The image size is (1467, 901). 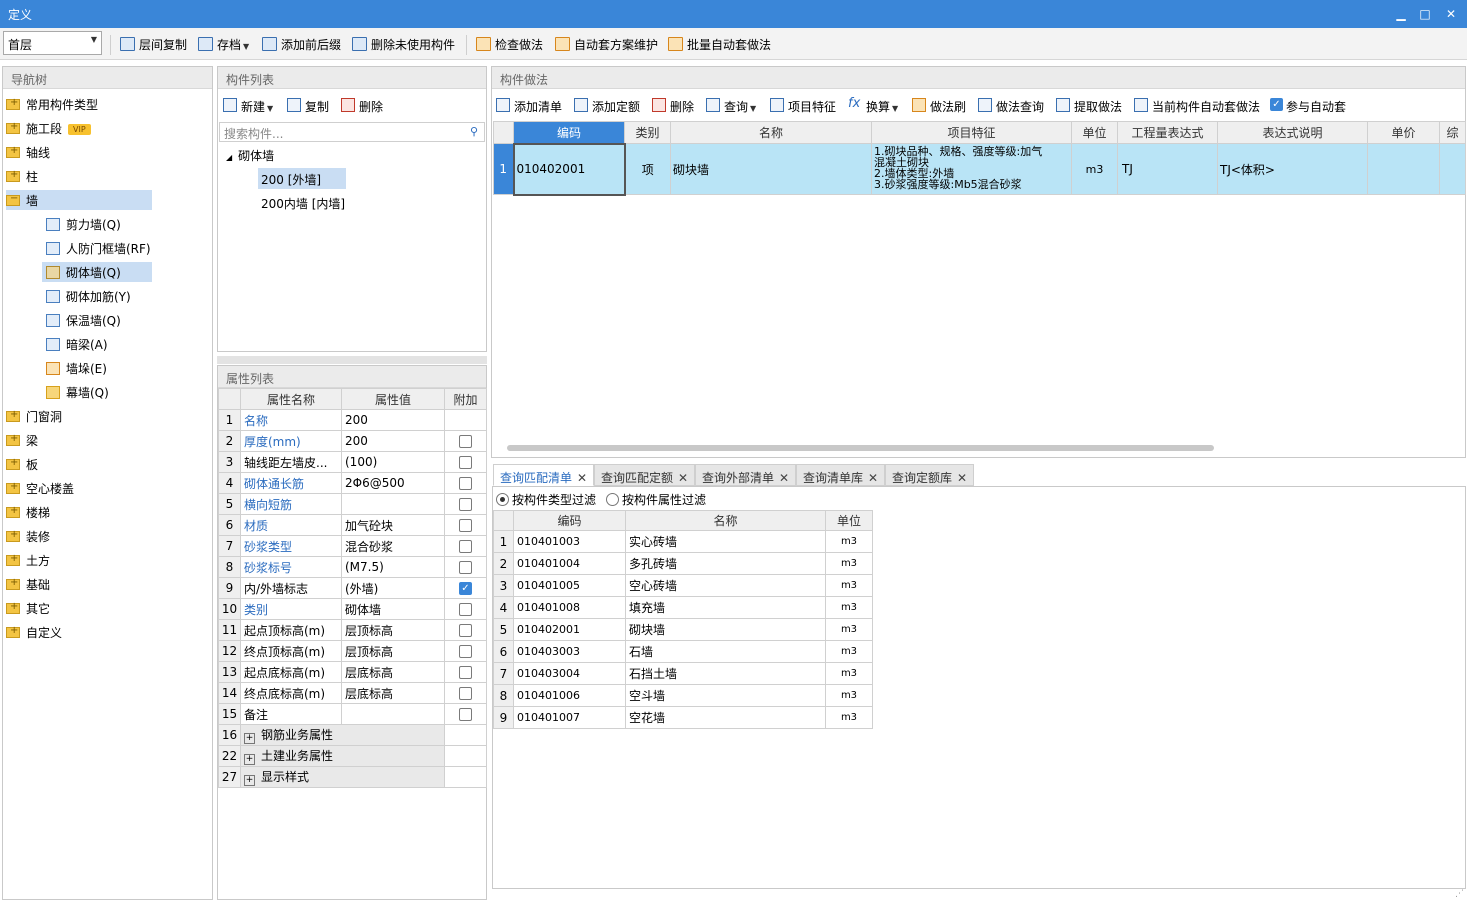 I want to click on property-row: 12 终点顶标高(m) 层顶标高, so click(x=352, y=651).